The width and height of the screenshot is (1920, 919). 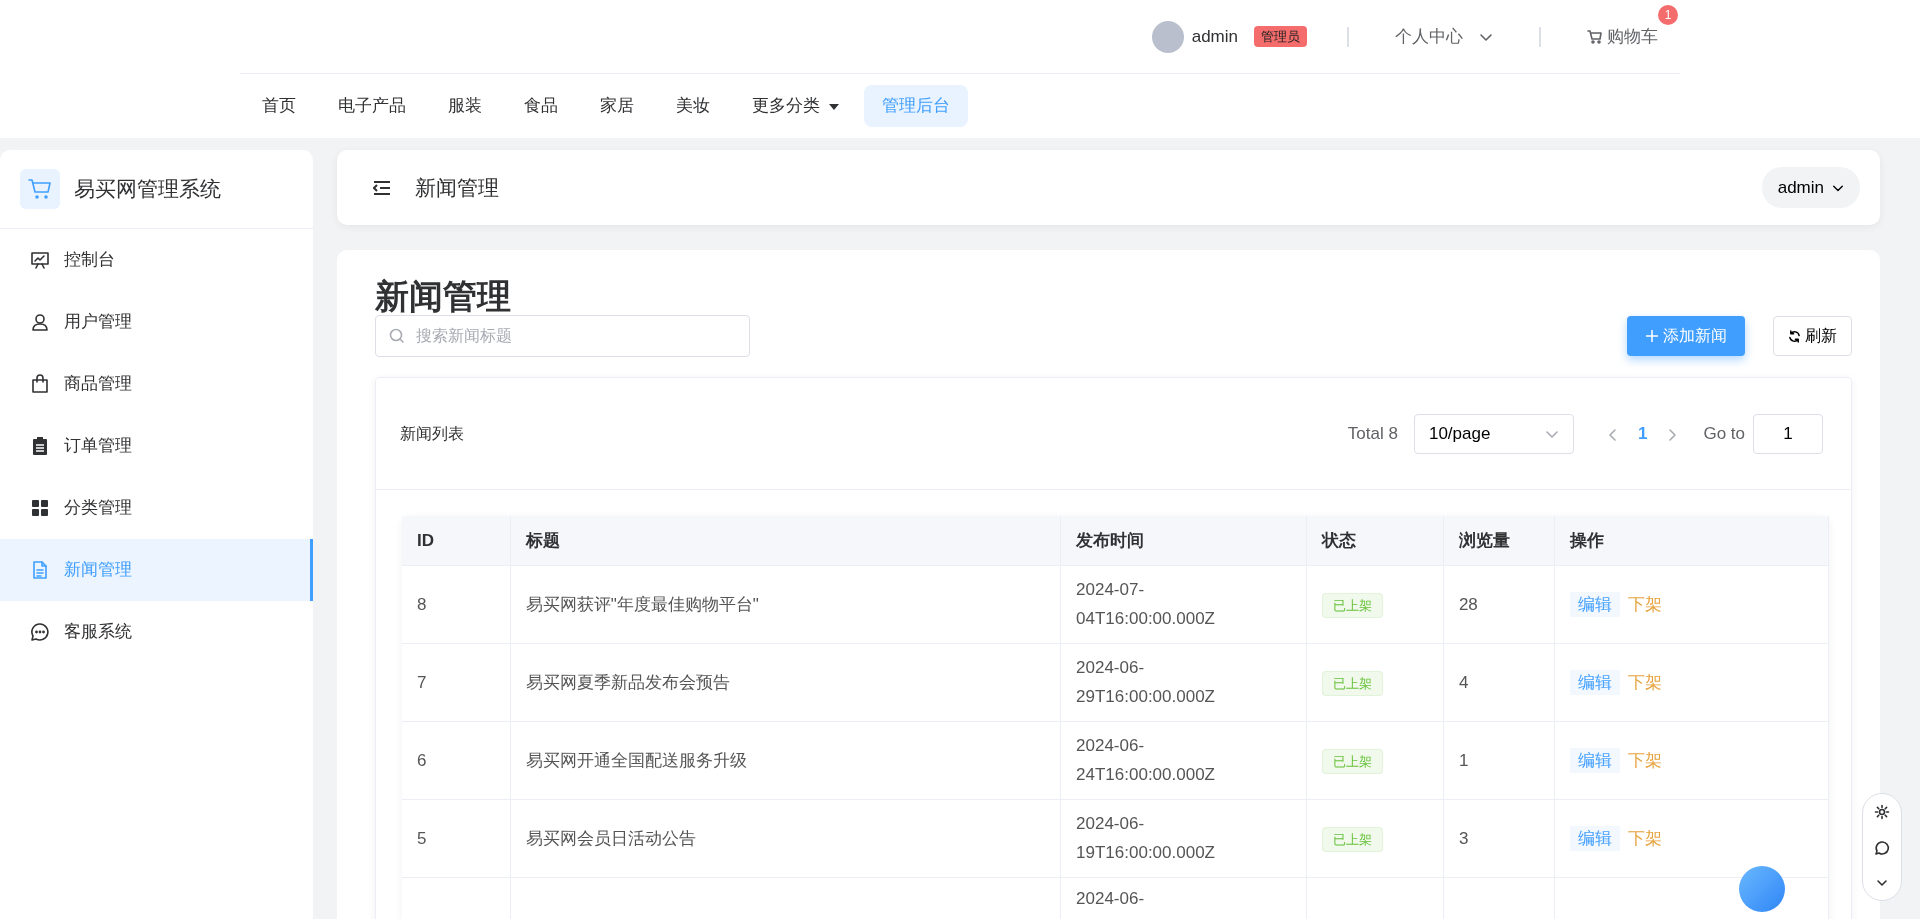 I want to click on table-cell-text: 2024-06-19T16:00:00.000Z, so click(x=1146, y=838).